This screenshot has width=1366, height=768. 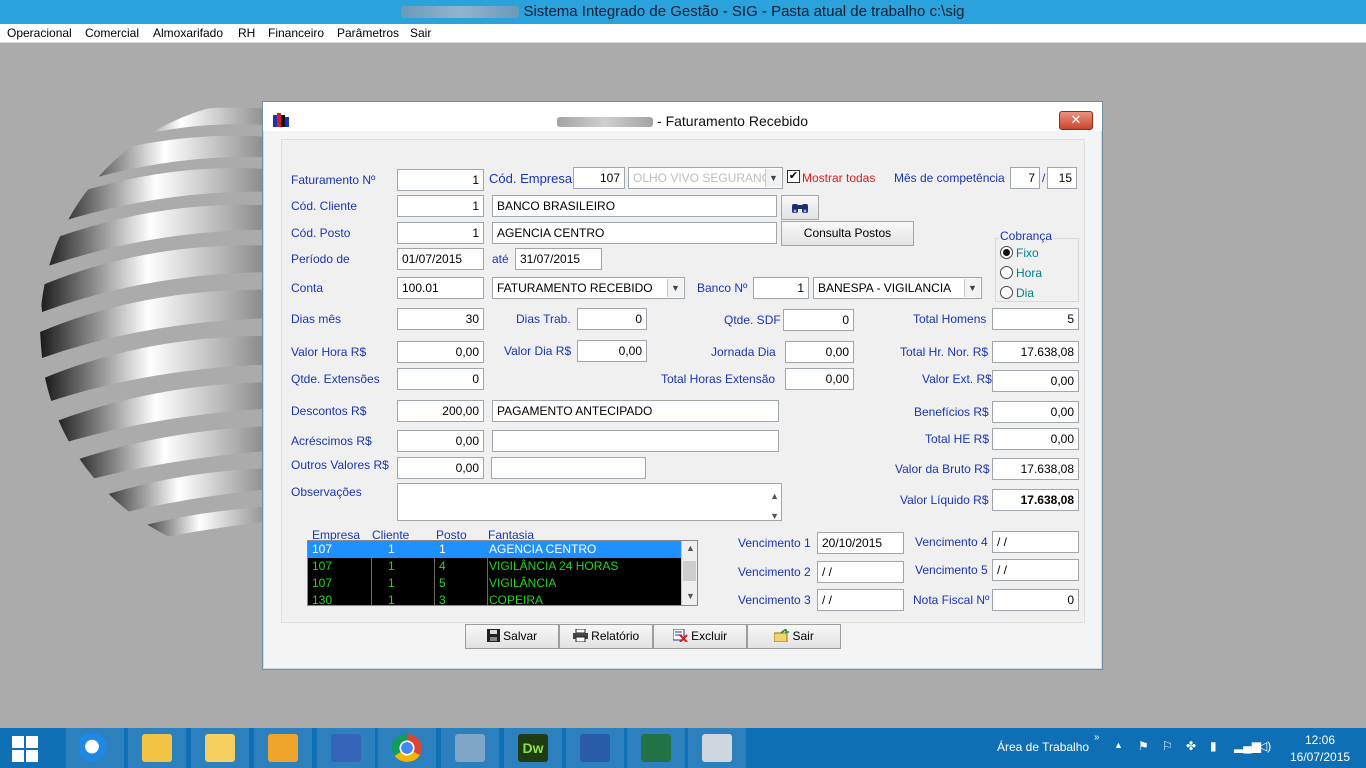 What do you see at coordinates (819, 379) in the screenshot?
I see `total-horas-extensao-input: 0,00` at bounding box center [819, 379].